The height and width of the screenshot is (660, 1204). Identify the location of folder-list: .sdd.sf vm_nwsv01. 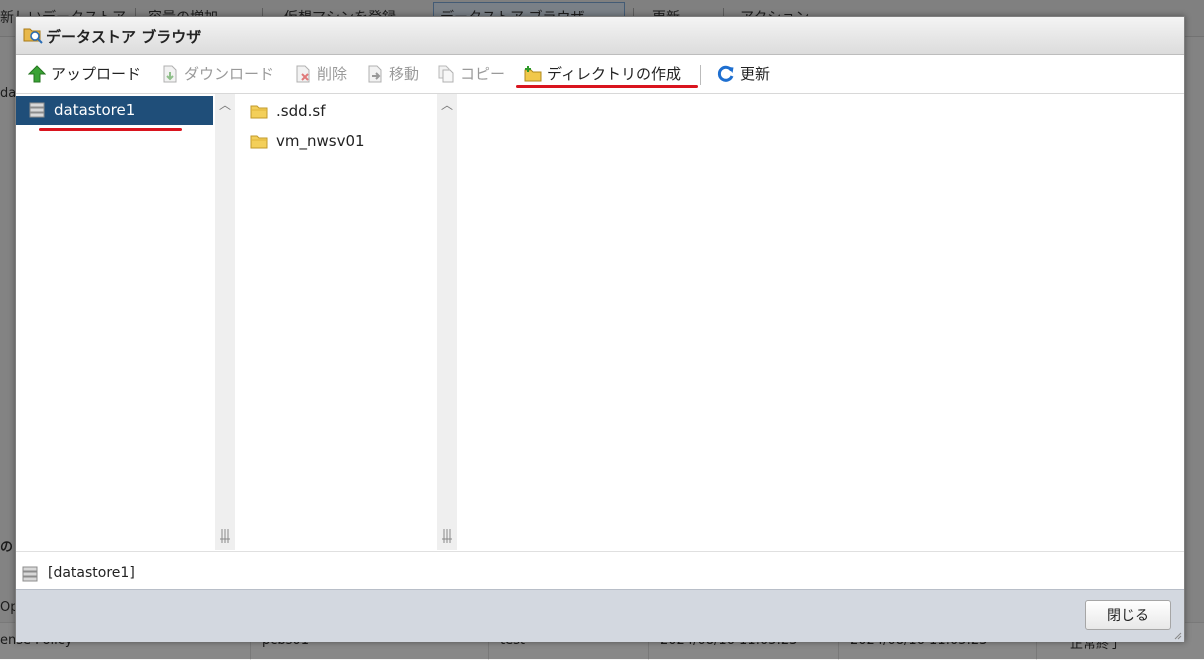
(335, 322).